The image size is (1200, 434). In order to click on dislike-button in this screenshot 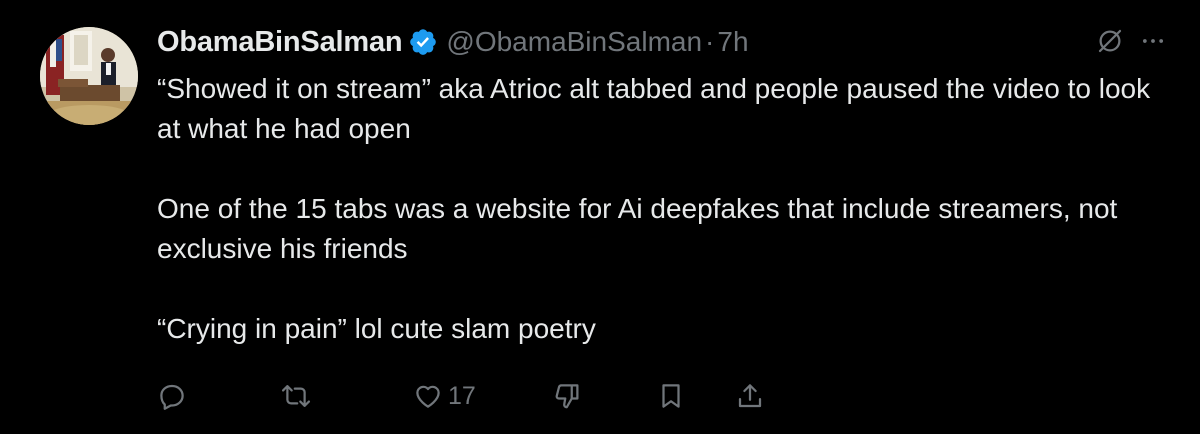, I will do `click(568, 396)`.